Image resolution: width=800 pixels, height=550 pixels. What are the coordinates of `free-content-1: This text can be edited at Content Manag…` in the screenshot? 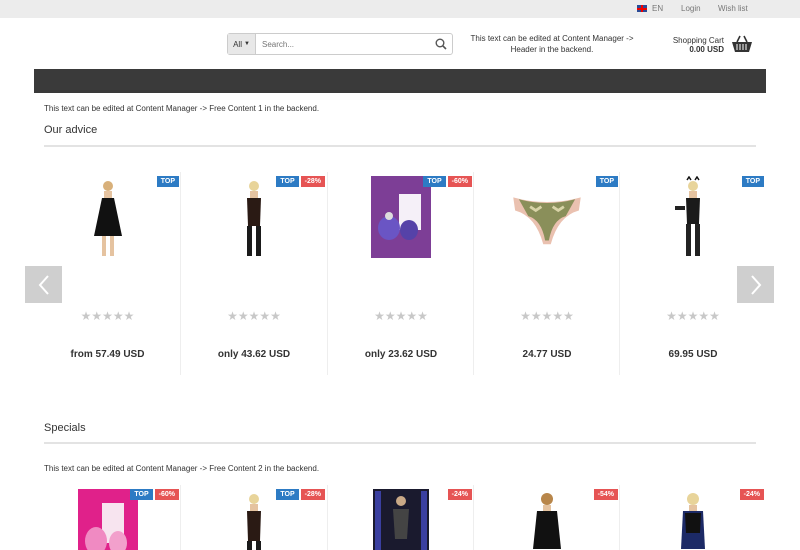 It's located at (182, 108).